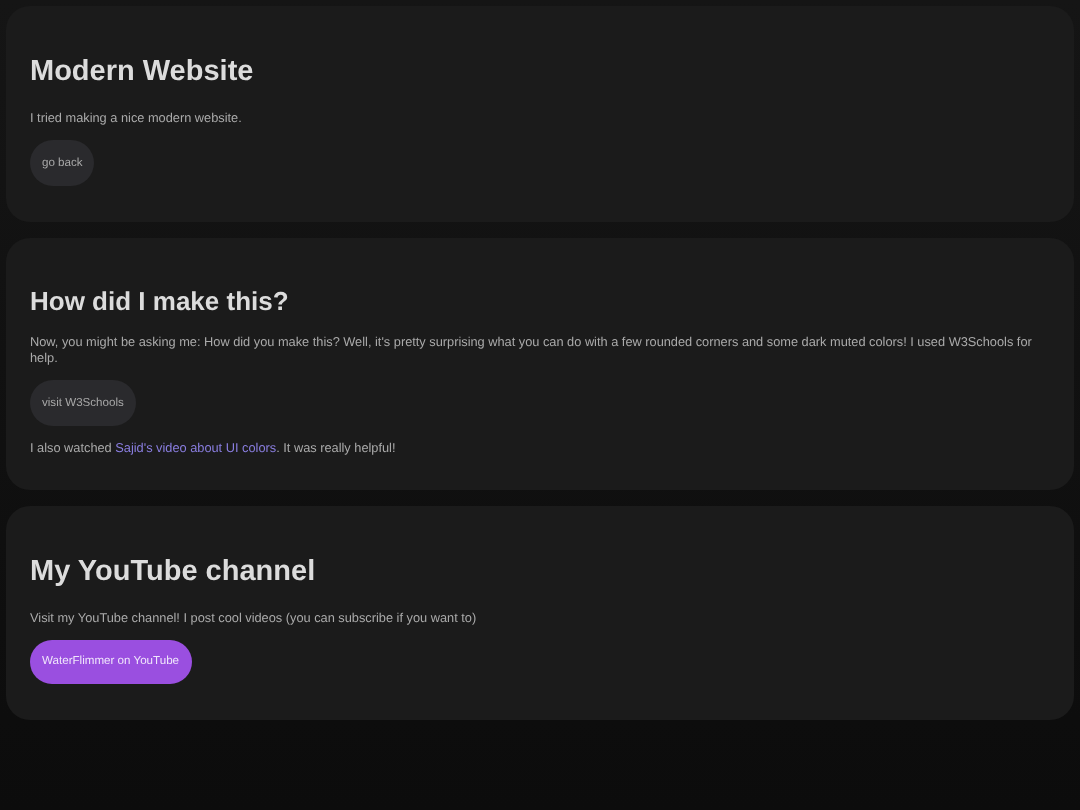 The height and width of the screenshot is (810, 1080). What do you see at coordinates (142, 72) in the screenshot?
I see `section-heading: Modern Website` at bounding box center [142, 72].